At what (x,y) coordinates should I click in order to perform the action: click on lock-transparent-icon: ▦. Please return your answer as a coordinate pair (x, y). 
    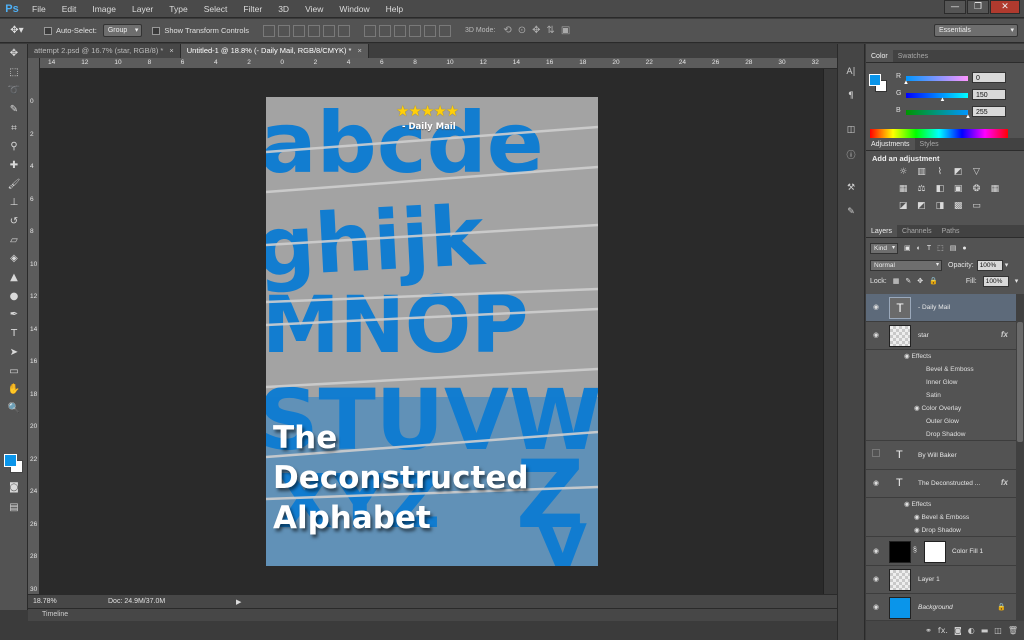
    Looking at the image, I should click on (896, 281).